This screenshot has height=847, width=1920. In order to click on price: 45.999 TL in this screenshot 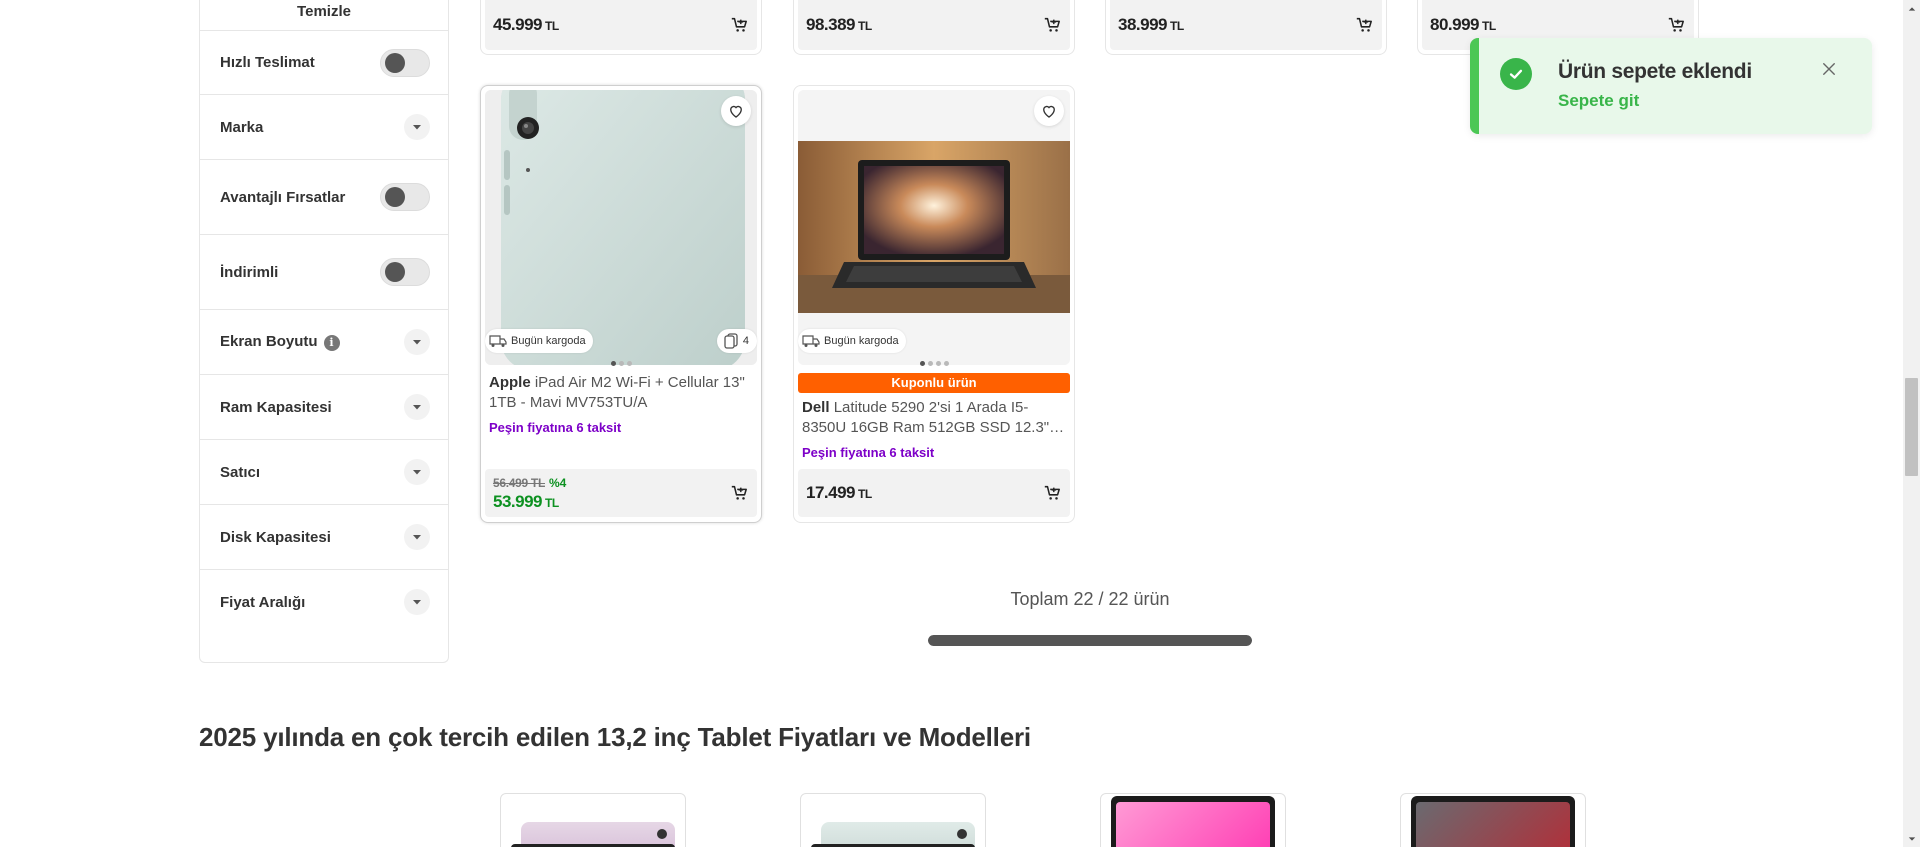, I will do `click(526, 24)`.